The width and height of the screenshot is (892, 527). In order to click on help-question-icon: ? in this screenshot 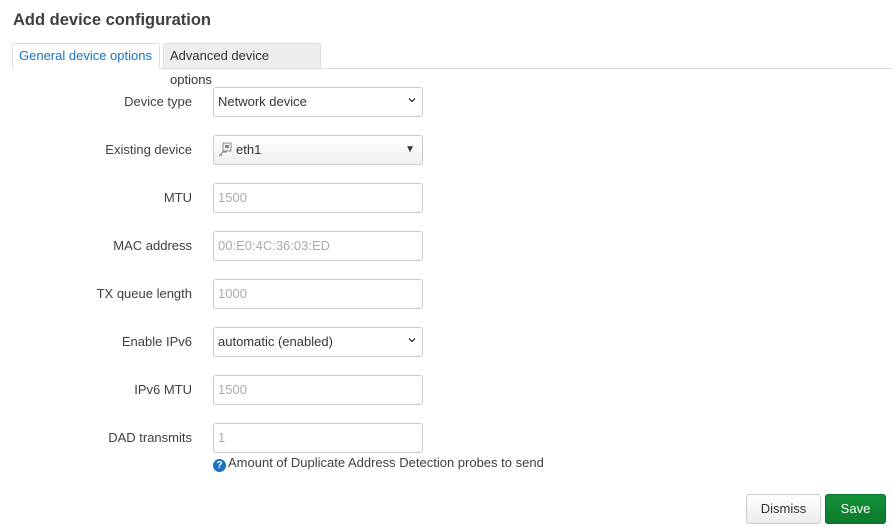, I will do `click(219, 465)`.